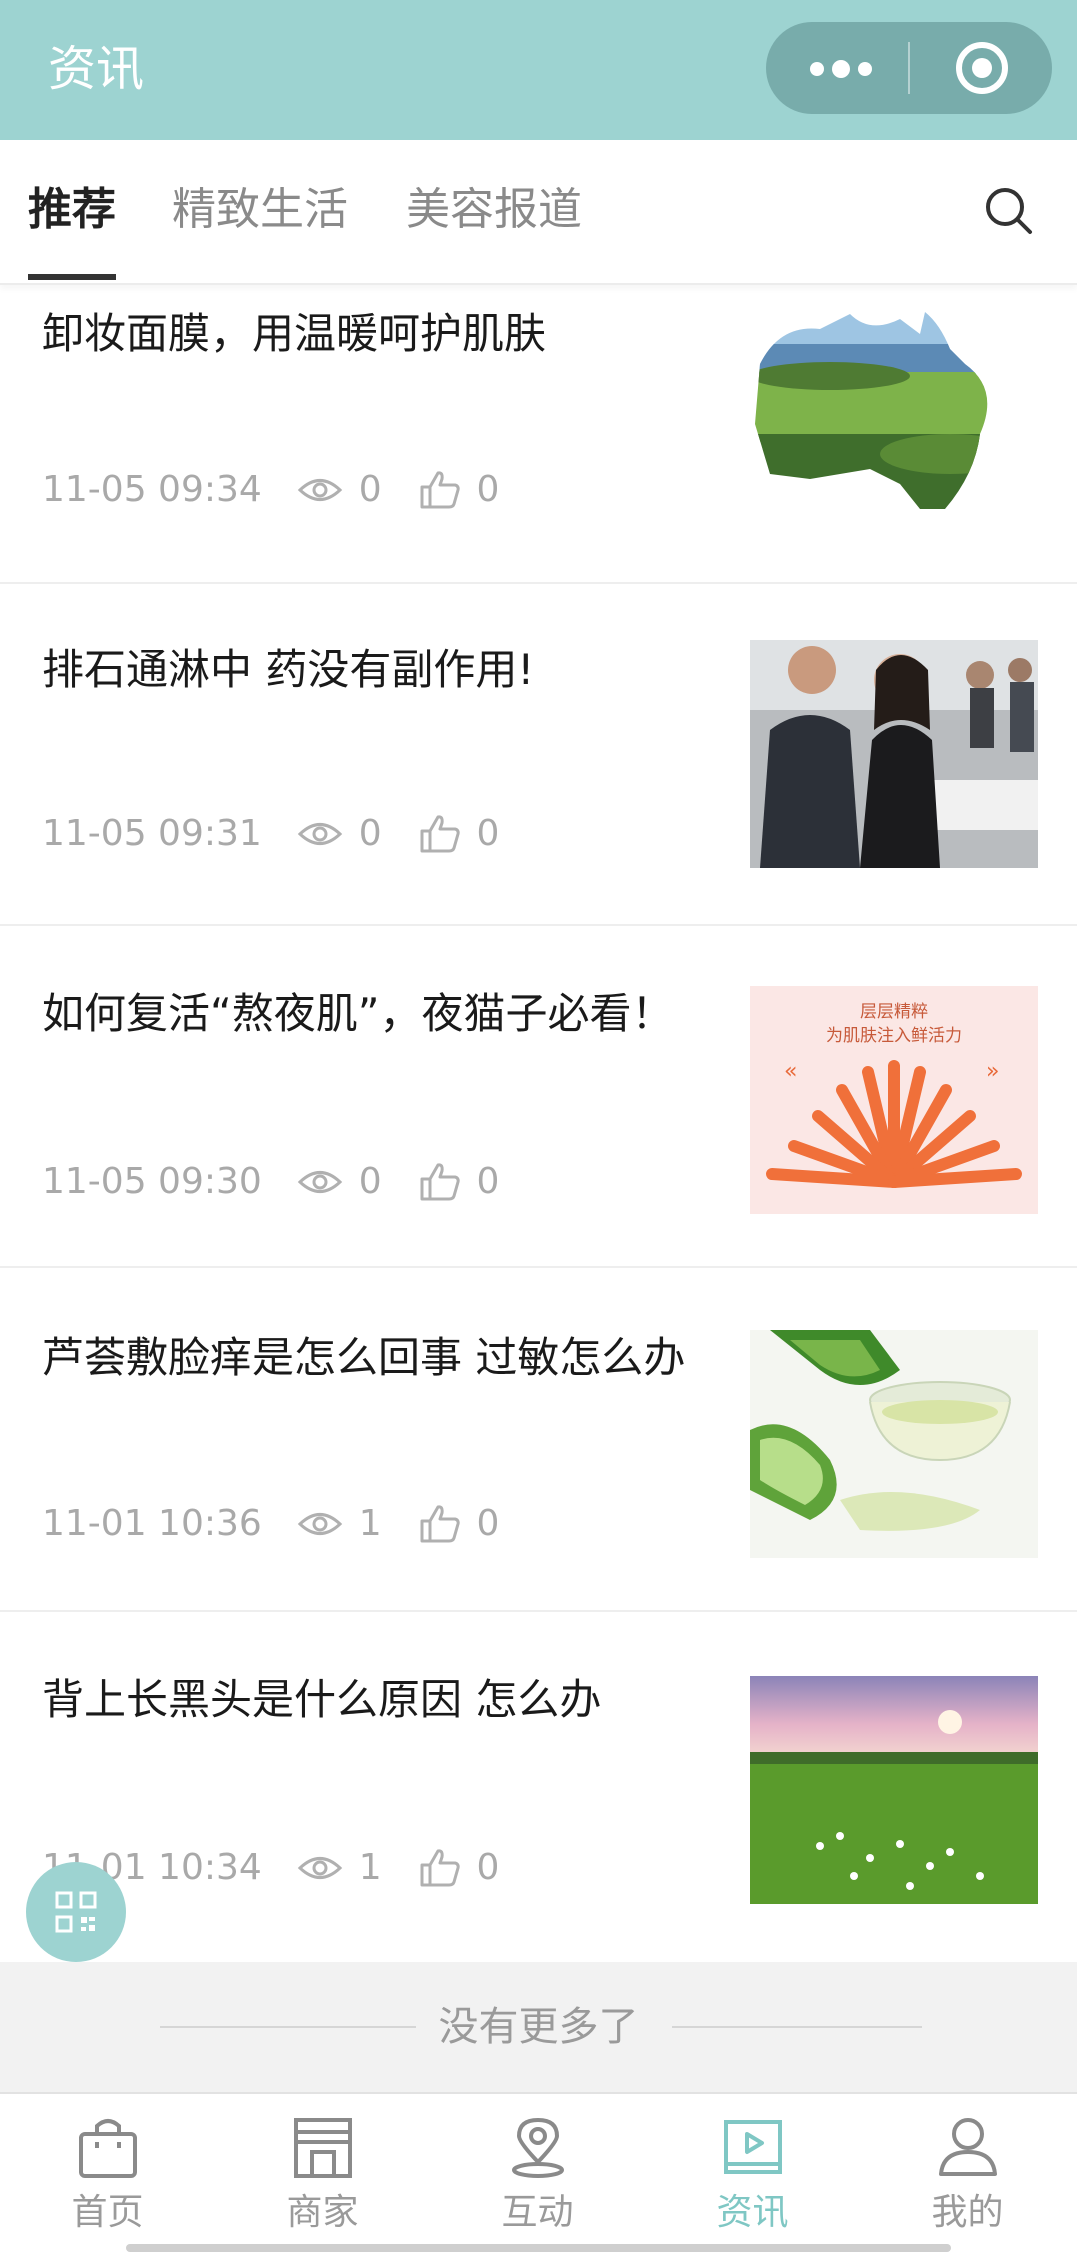 Image resolution: width=1077 pixels, height=2252 pixels. What do you see at coordinates (152, 1523) in the screenshot?
I see `news-date: 11-01 10:36` at bounding box center [152, 1523].